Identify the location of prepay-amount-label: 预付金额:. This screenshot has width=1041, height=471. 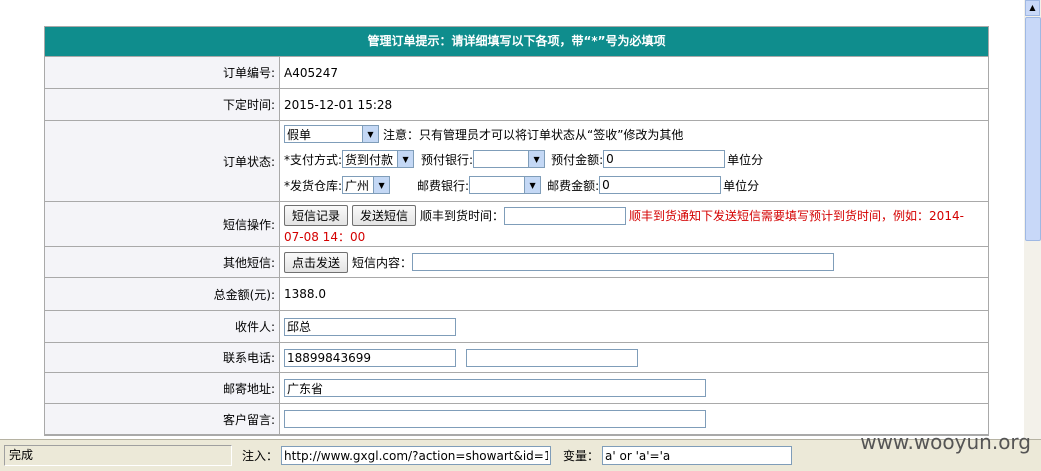
(577, 159).